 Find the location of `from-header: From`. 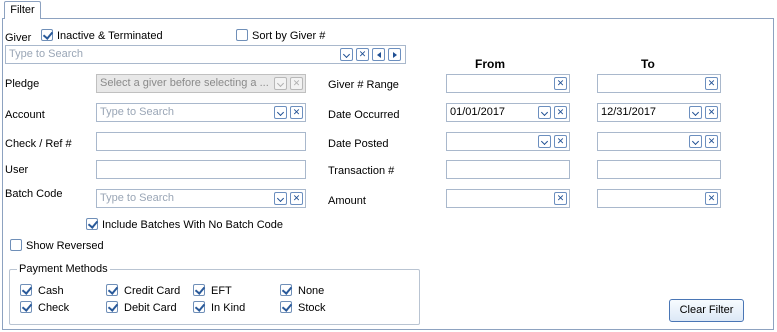

from-header: From is located at coordinates (490, 64).